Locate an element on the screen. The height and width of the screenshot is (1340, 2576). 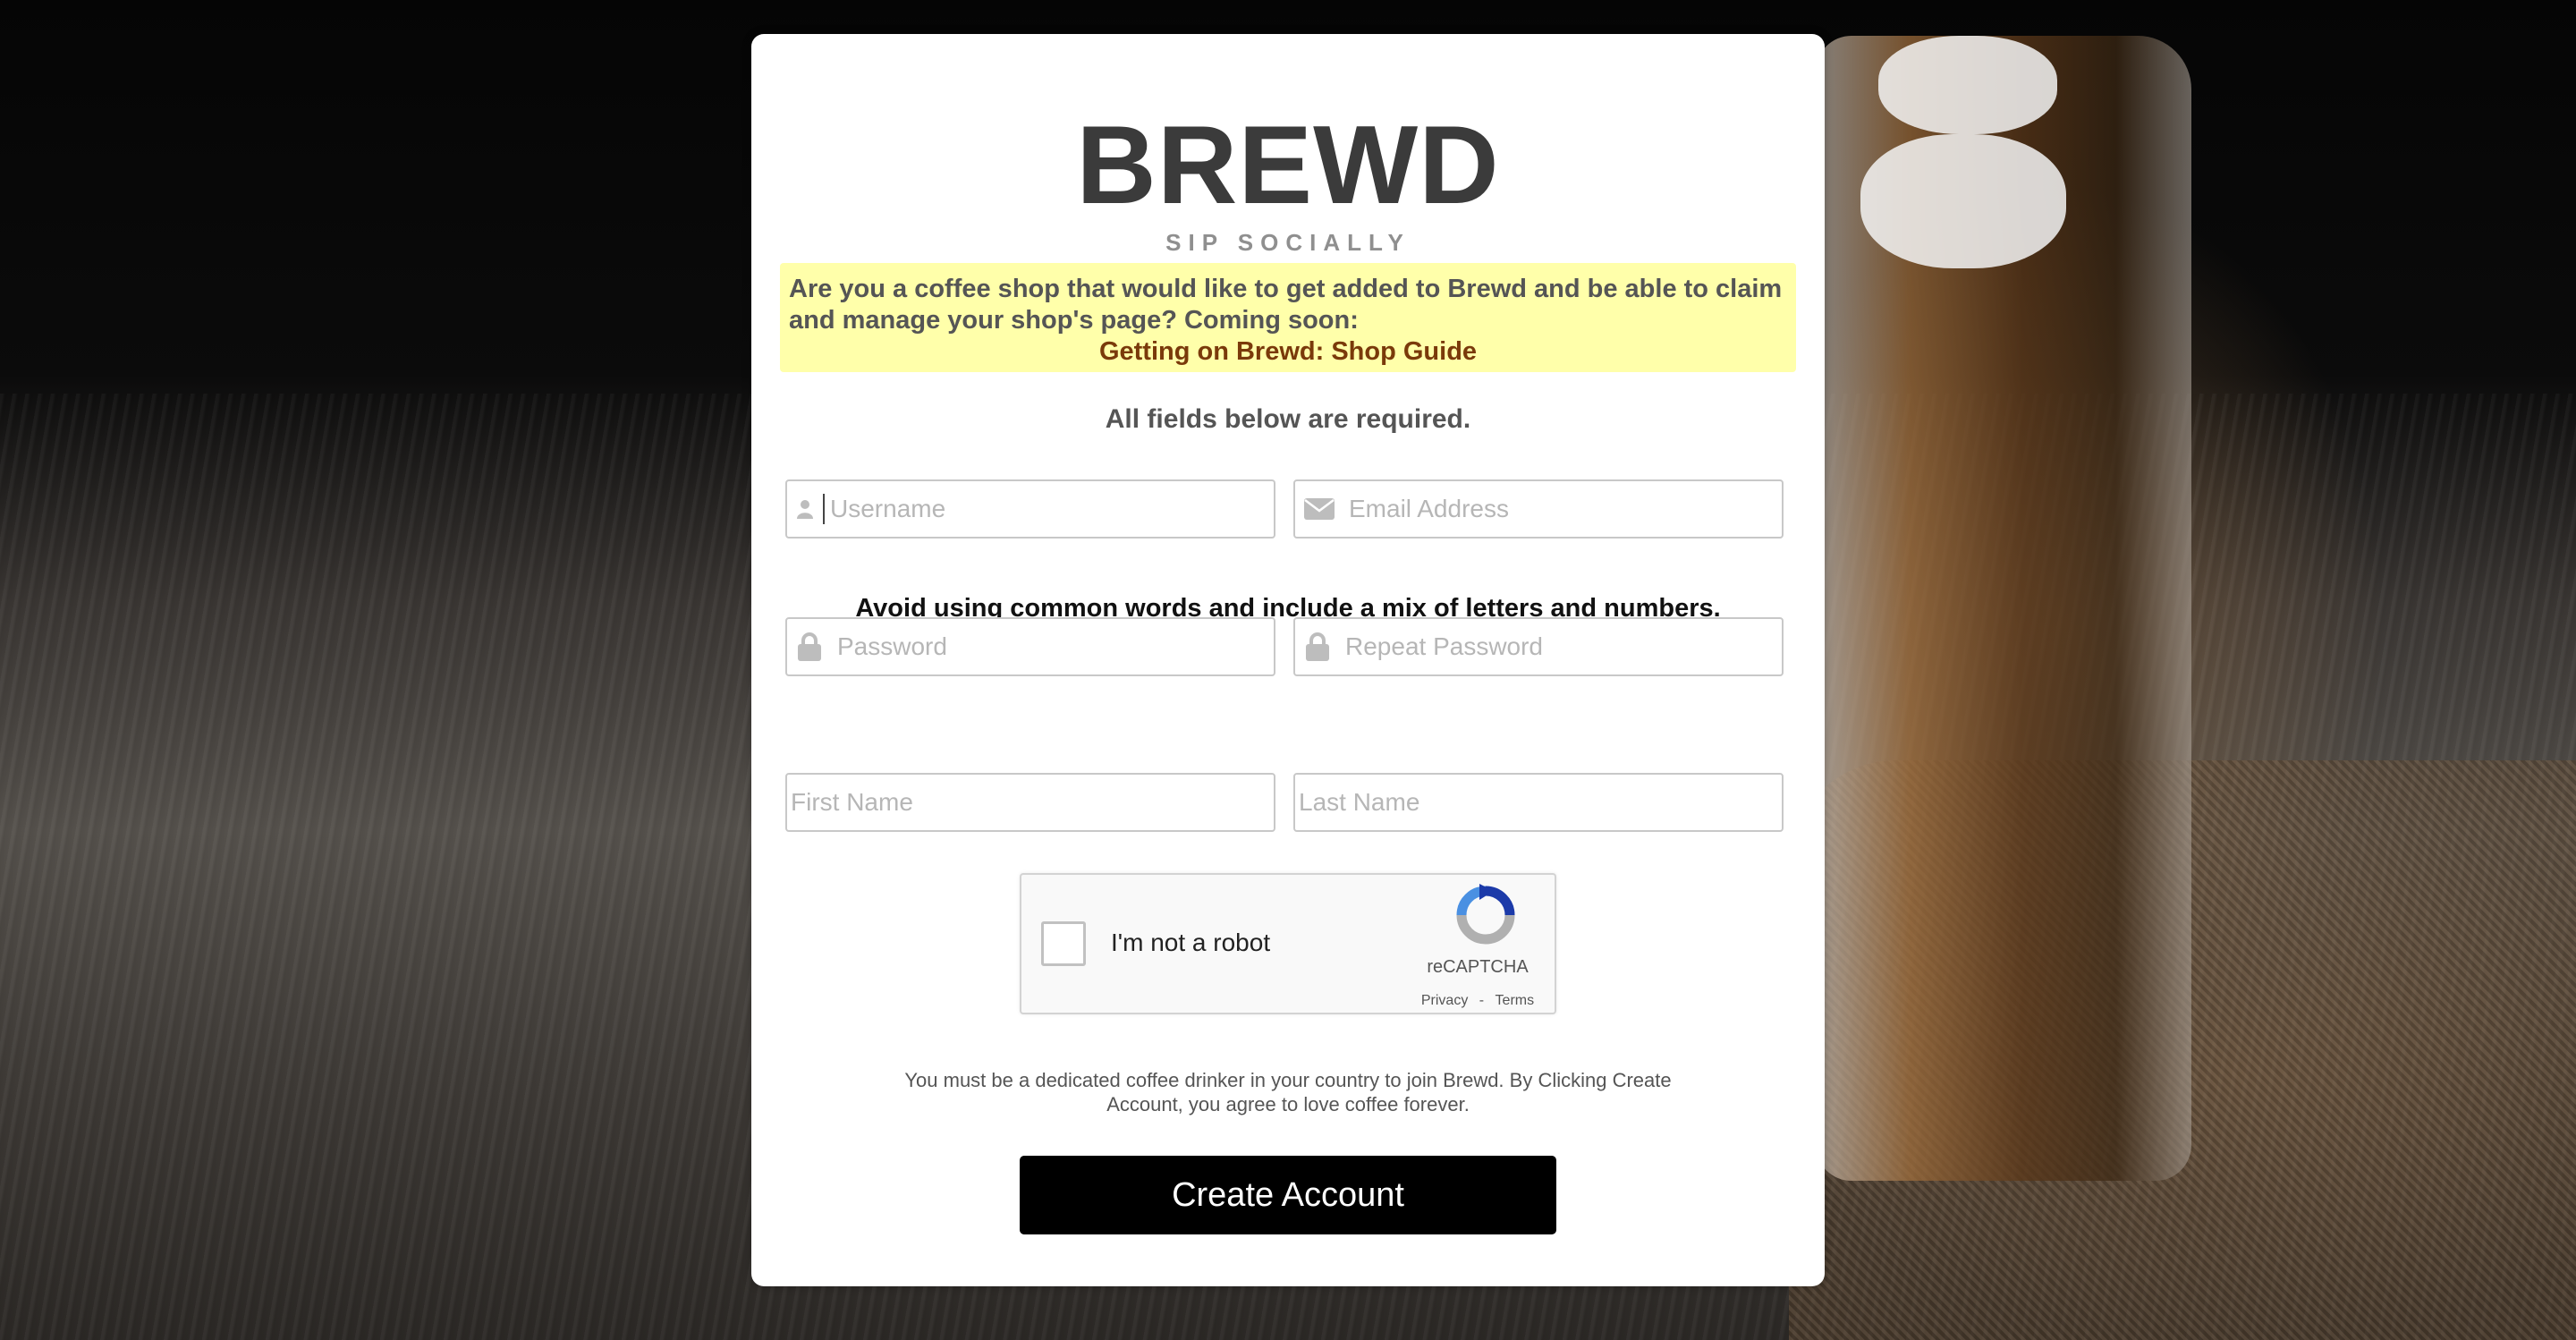
brand-logo: BREWD is located at coordinates (1288, 165).